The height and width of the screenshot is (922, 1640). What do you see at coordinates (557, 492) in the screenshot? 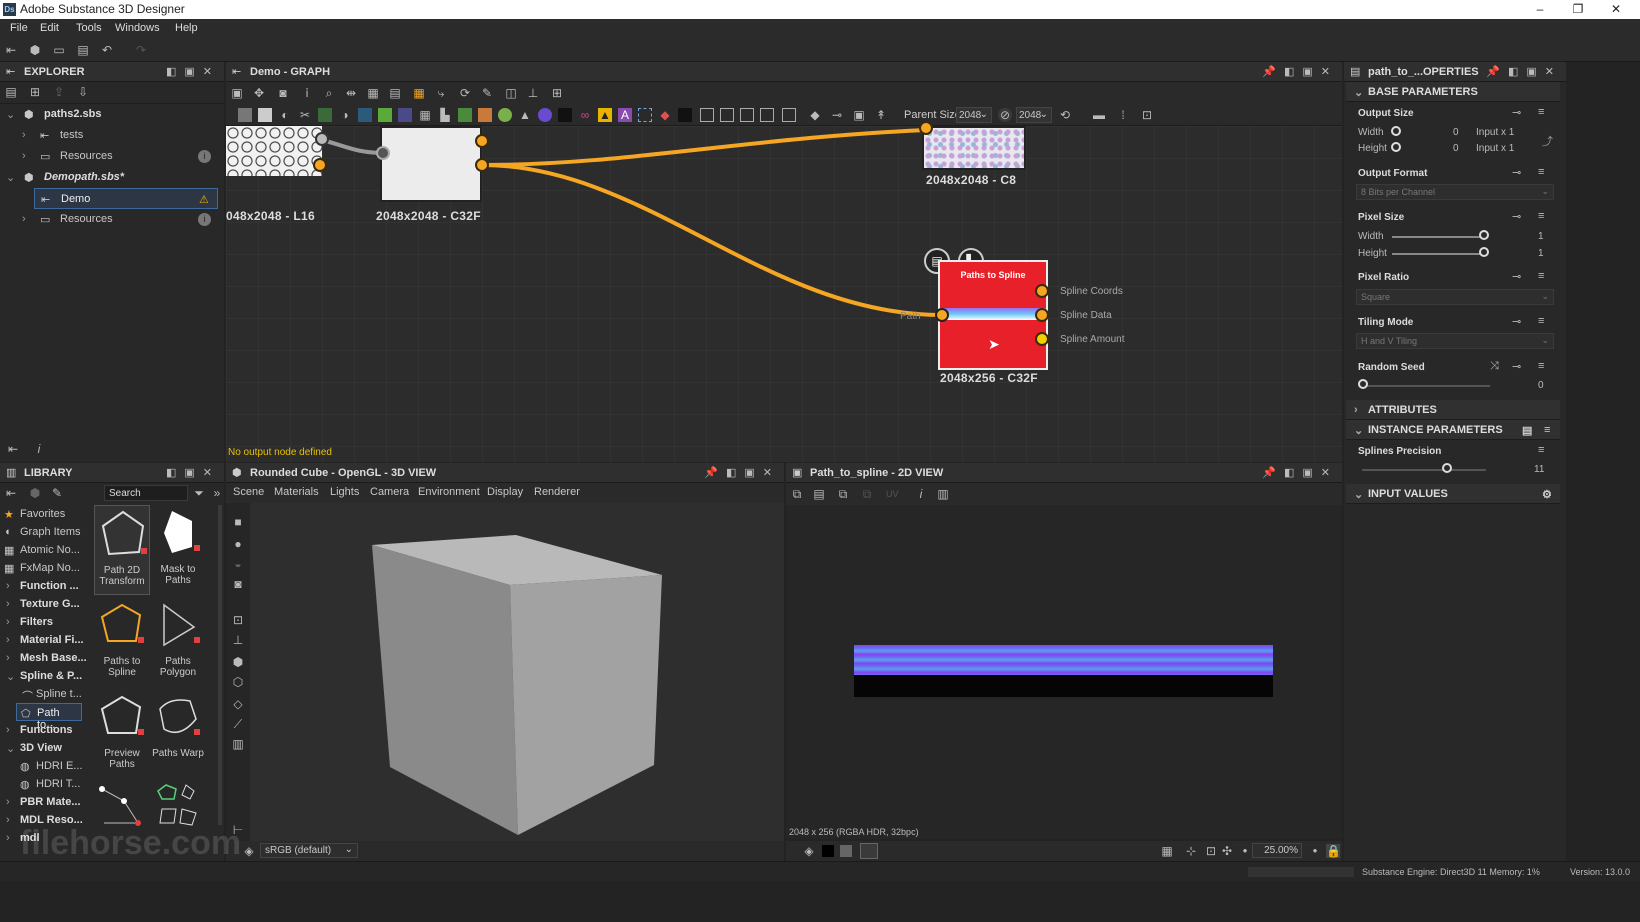
I see `menu-renderer: Renderer` at bounding box center [557, 492].